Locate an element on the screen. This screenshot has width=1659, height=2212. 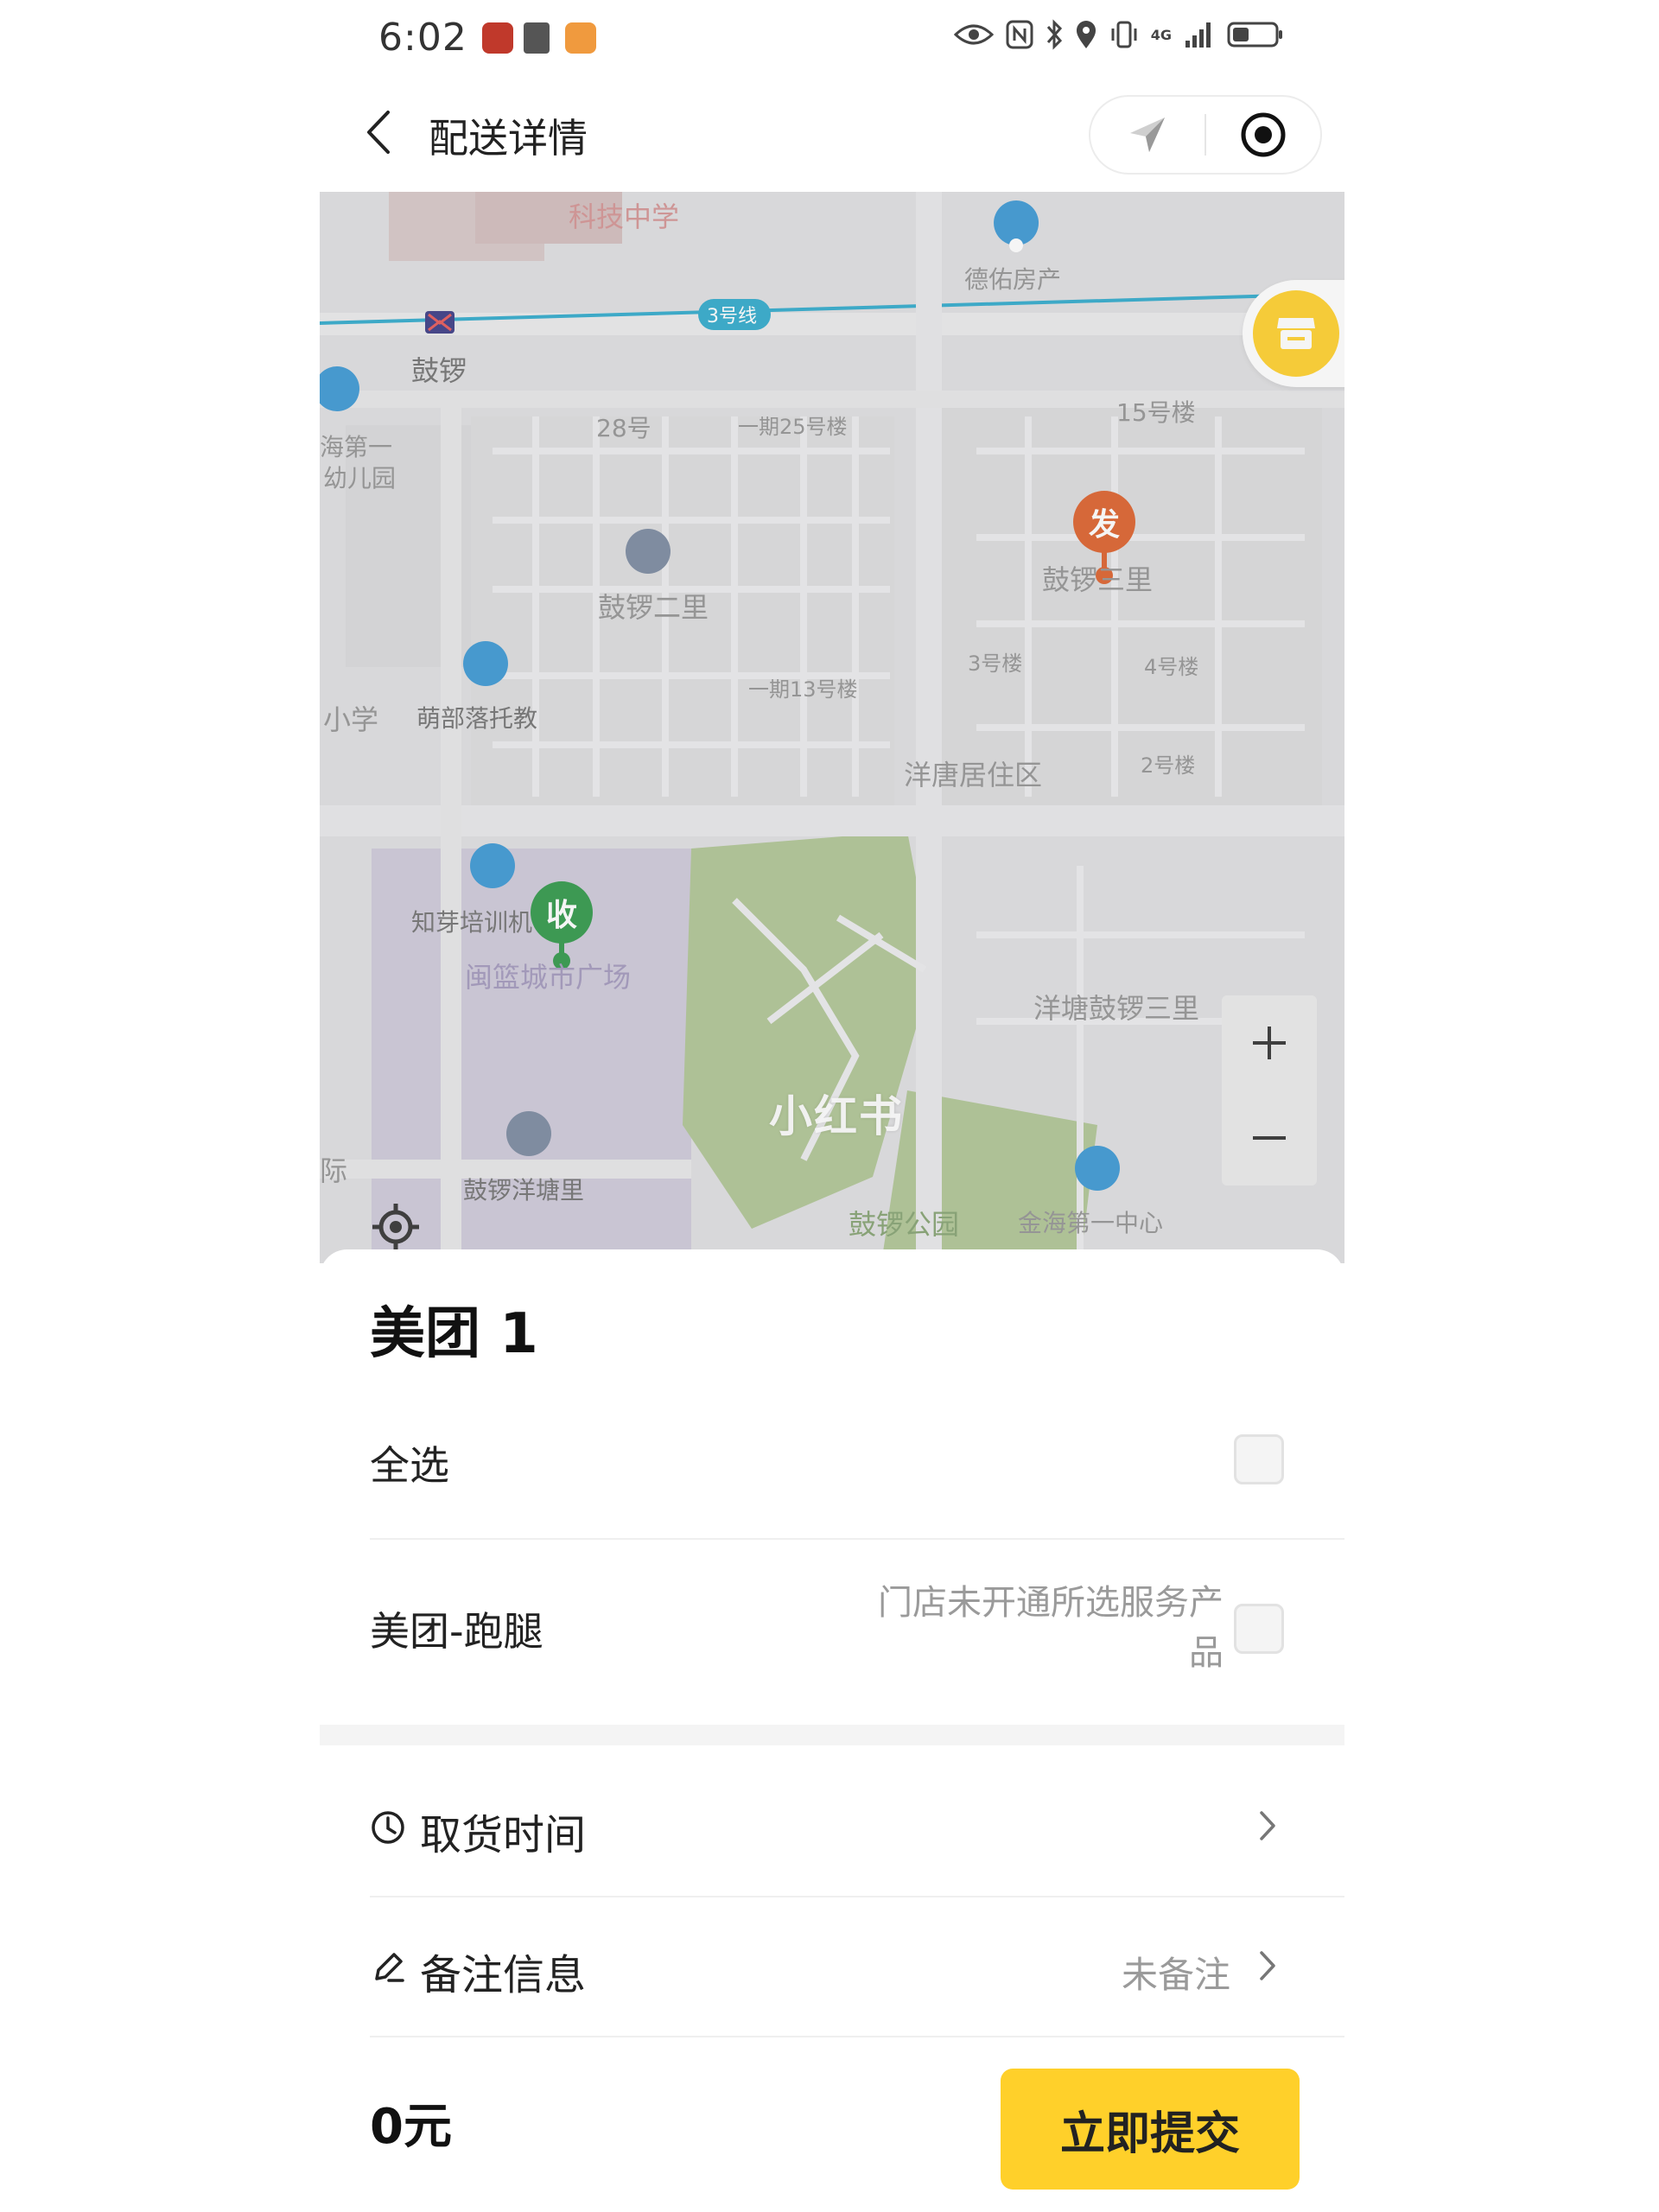
map-label-primary: 小学 is located at coordinates (351, 719).